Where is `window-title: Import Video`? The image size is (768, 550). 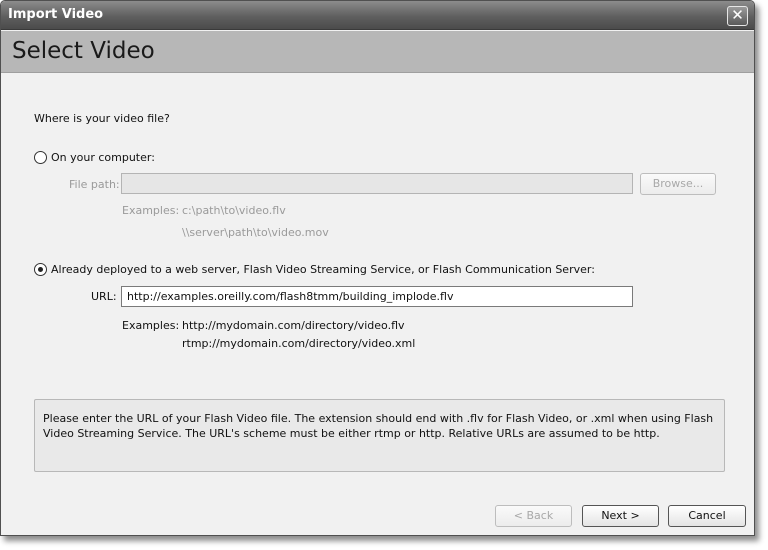
window-title: Import Video is located at coordinates (56, 14).